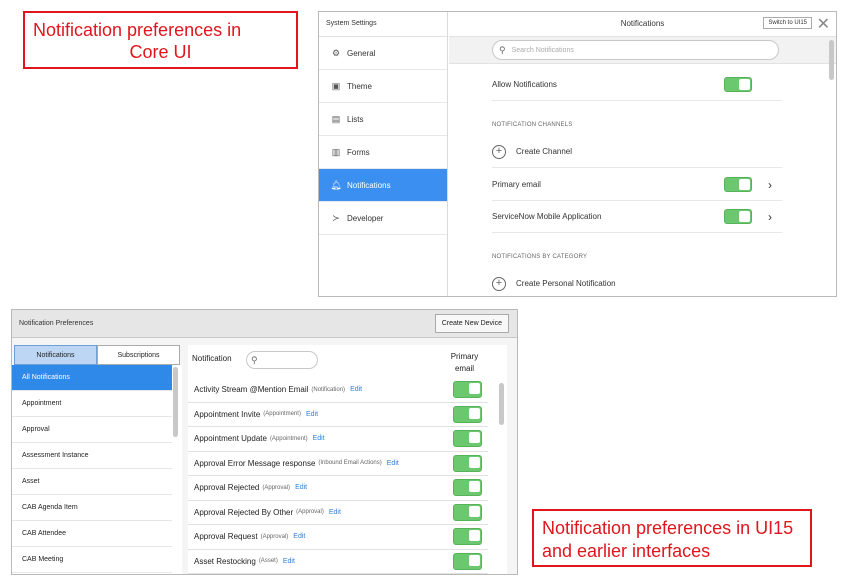 This screenshot has width=851, height=584. I want to click on list-icon: ▤, so click(336, 118).